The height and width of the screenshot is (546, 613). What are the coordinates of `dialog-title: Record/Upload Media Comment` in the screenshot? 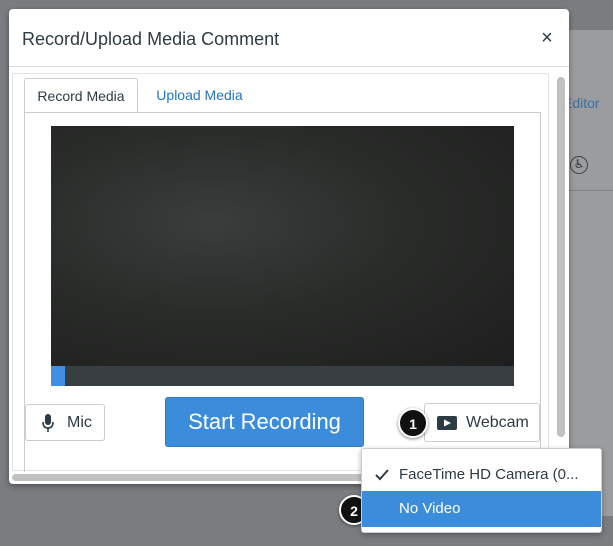 It's located at (151, 39).